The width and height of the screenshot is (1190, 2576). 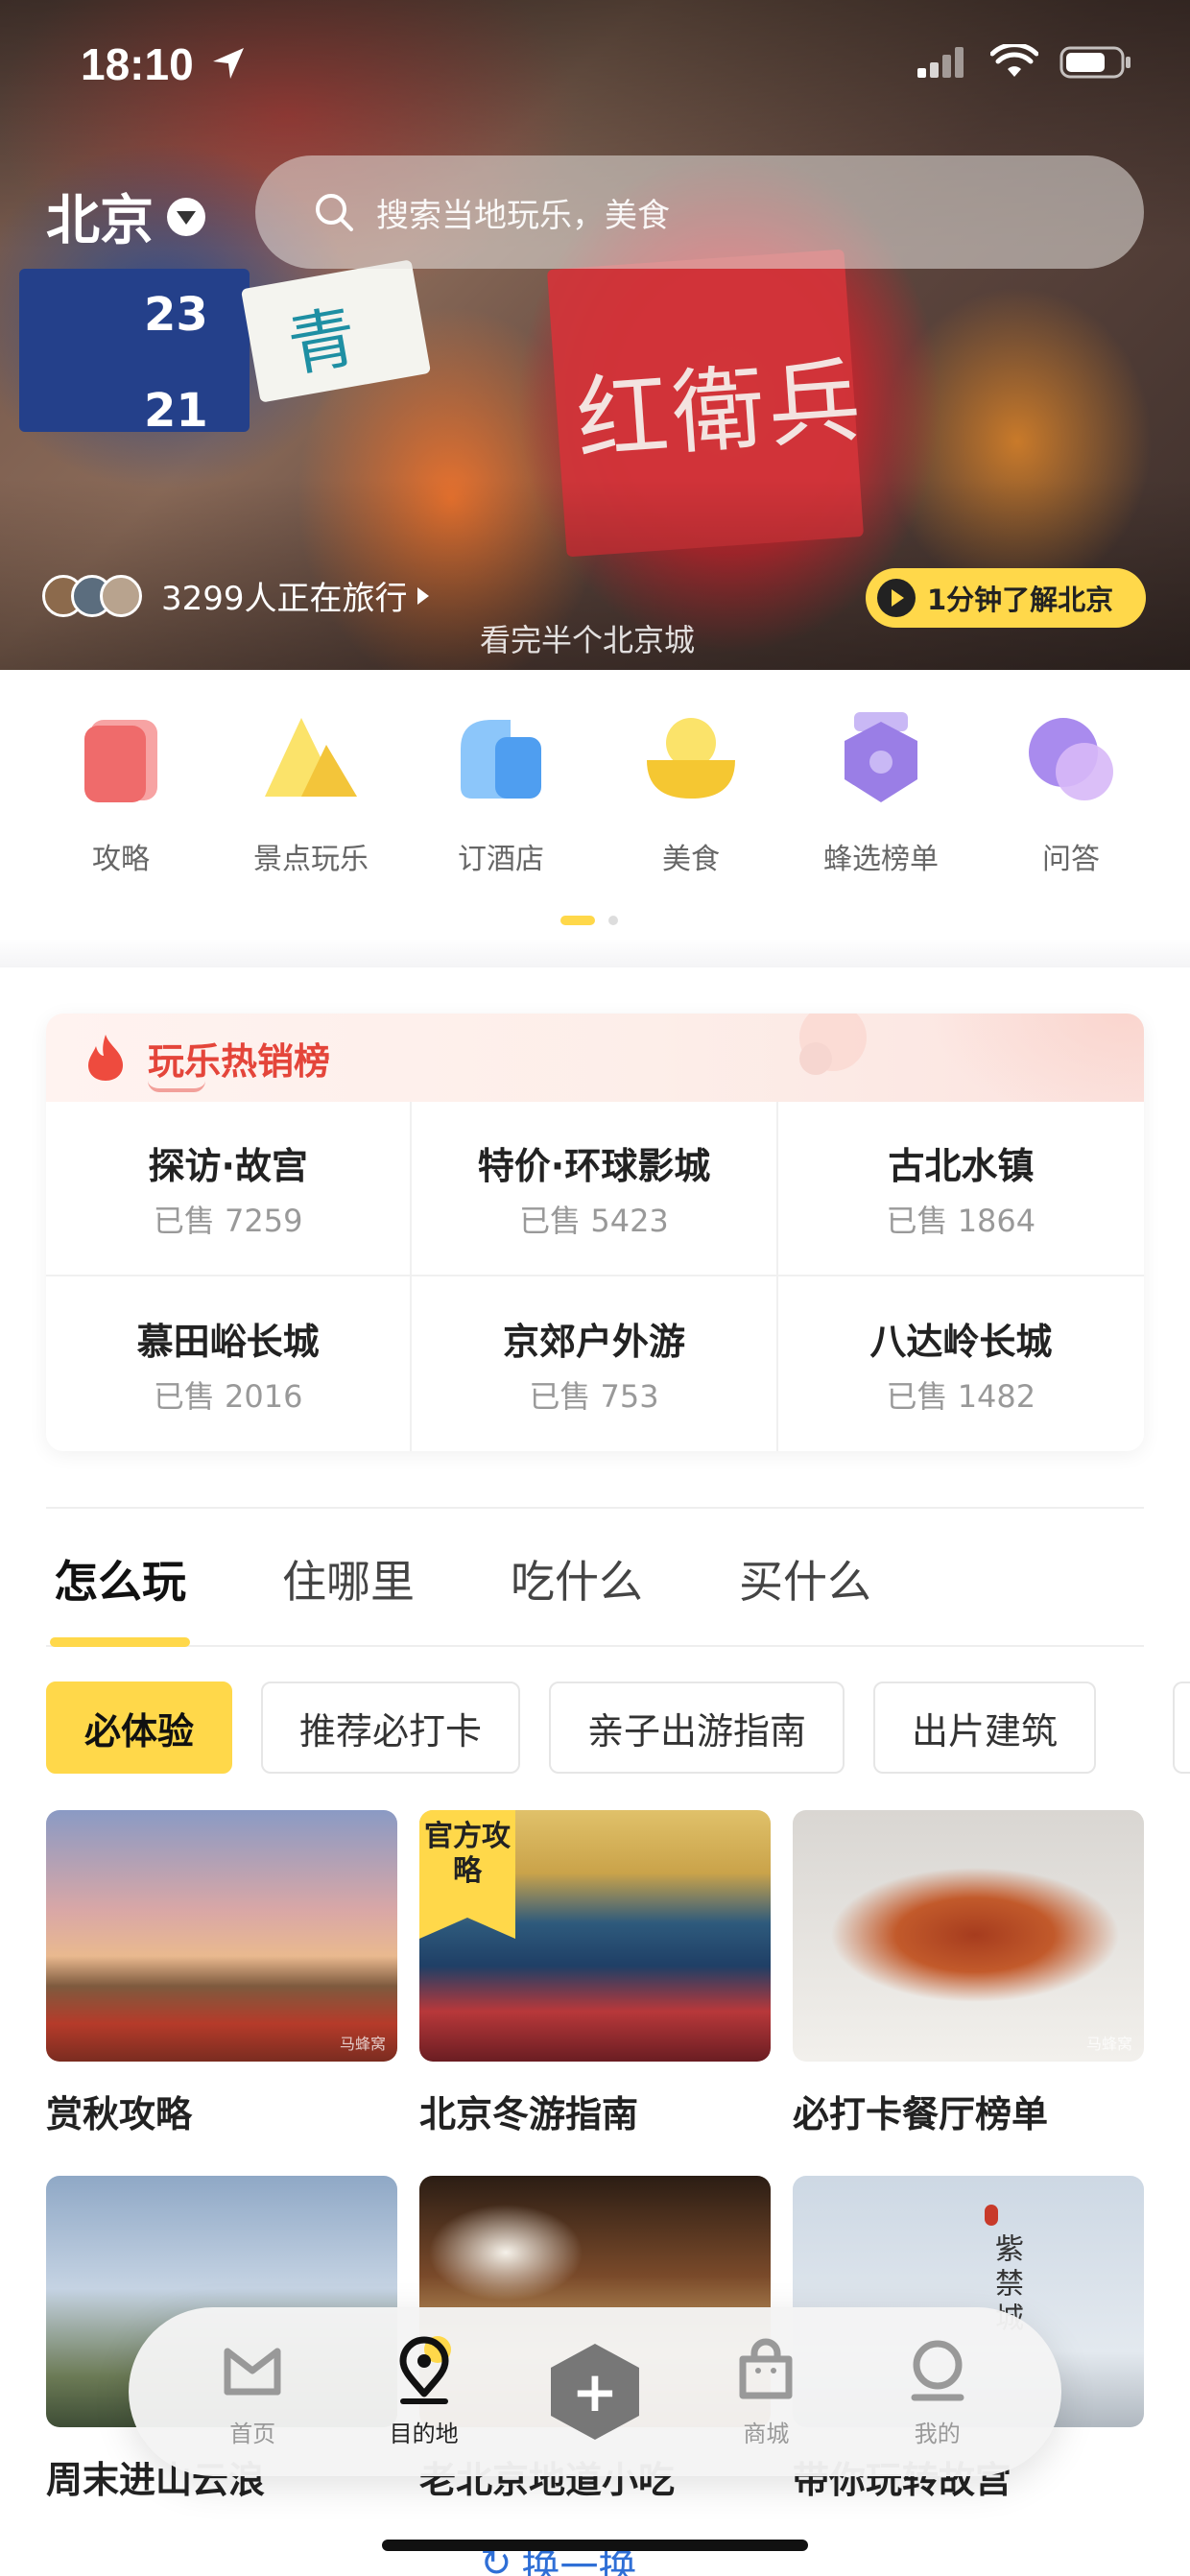 What do you see at coordinates (697, 1728) in the screenshot?
I see `chip-family-guide: 亲子出游指南` at bounding box center [697, 1728].